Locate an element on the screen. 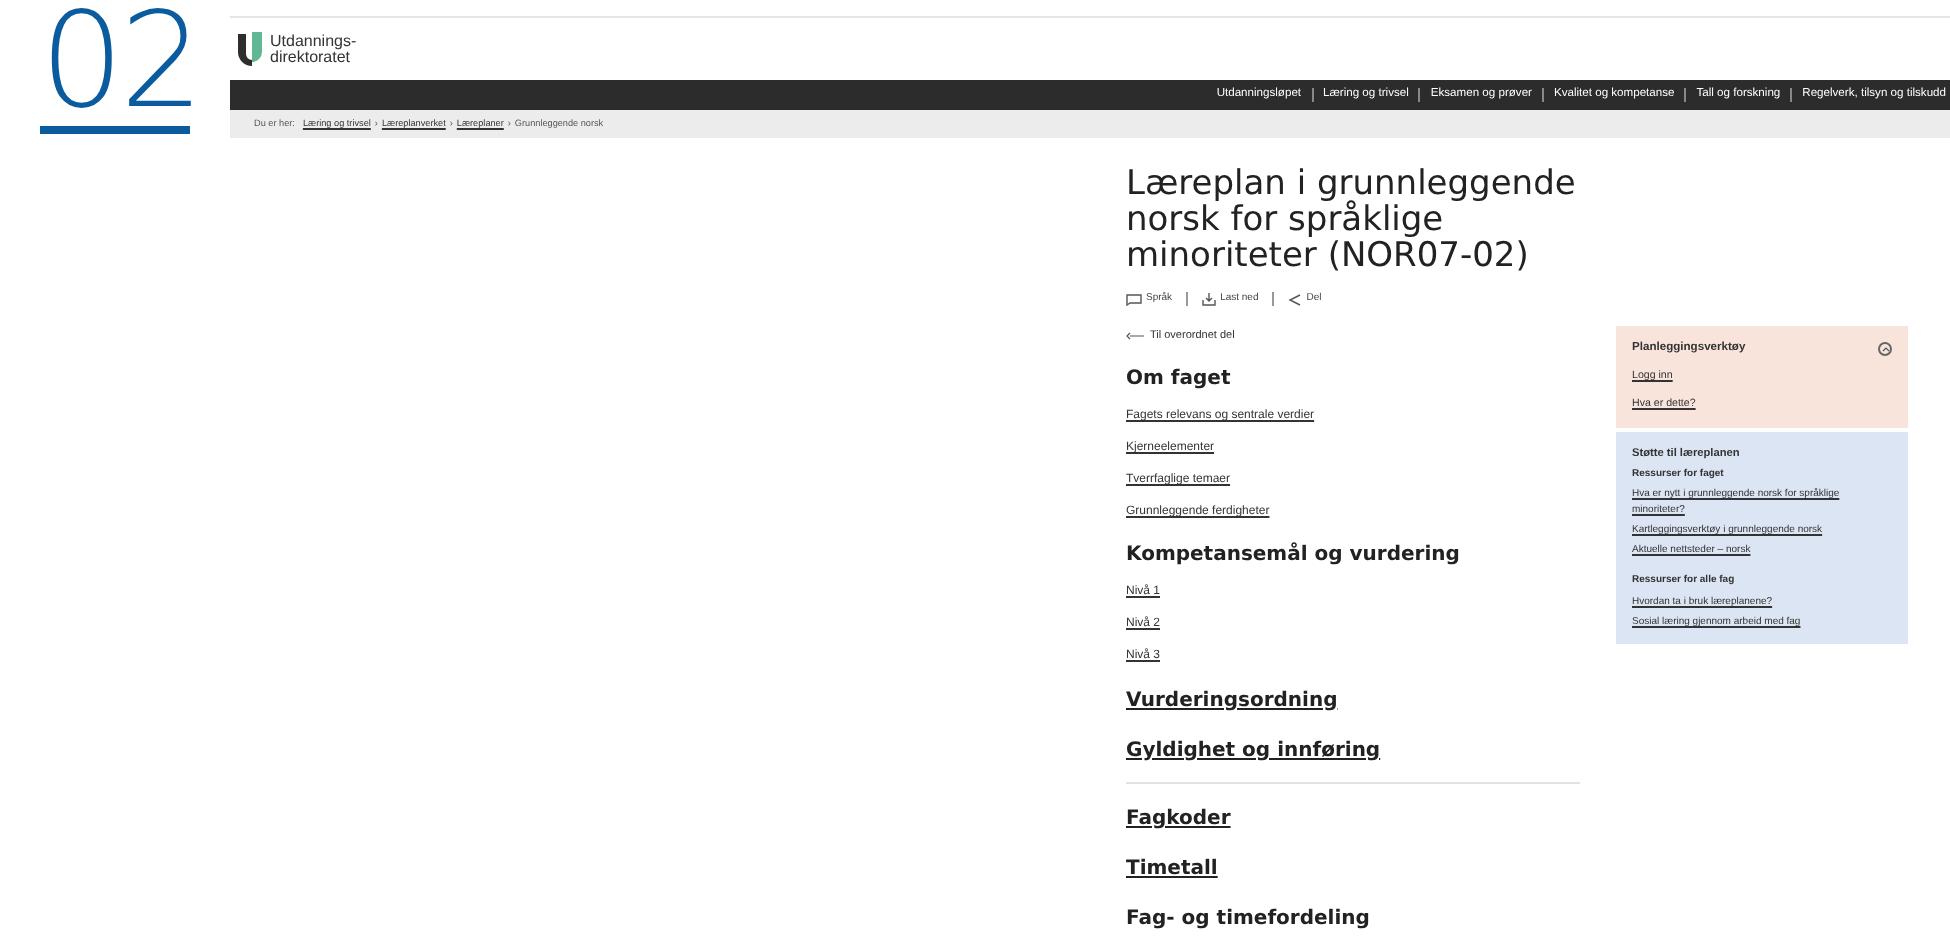 The image size is (1950, 944). section-link-heading: Vurderingsordning is located at coordinates (1232, 701).